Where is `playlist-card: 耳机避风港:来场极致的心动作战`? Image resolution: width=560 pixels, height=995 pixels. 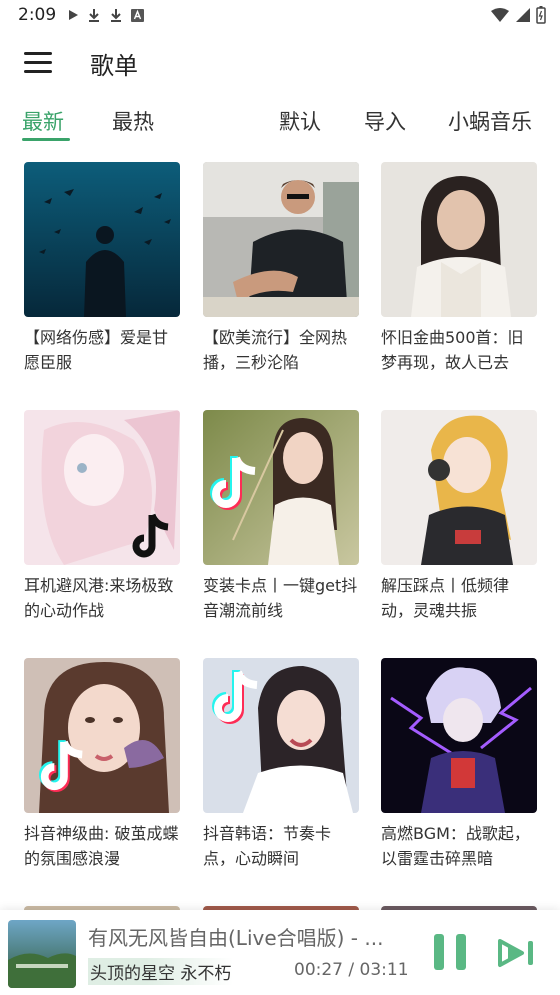 playlist-card: 耳机避风港:来场极致的心动作战 is located at coordinates (102, 516).